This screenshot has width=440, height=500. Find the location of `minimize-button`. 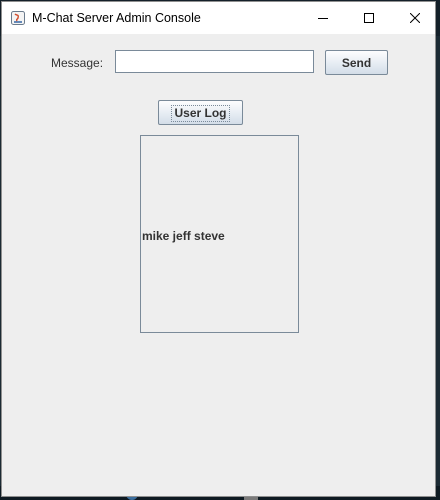

minimize-button is located at coordinates (323, 18).